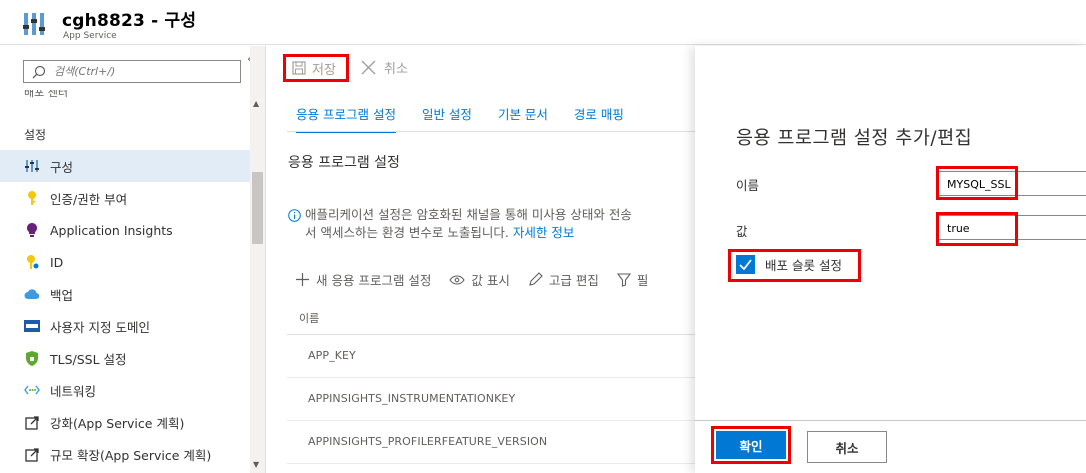  Describe the element at coordinates (125, 262) in the screenshot. I see `sidebar-item-identity: ID` at that location.